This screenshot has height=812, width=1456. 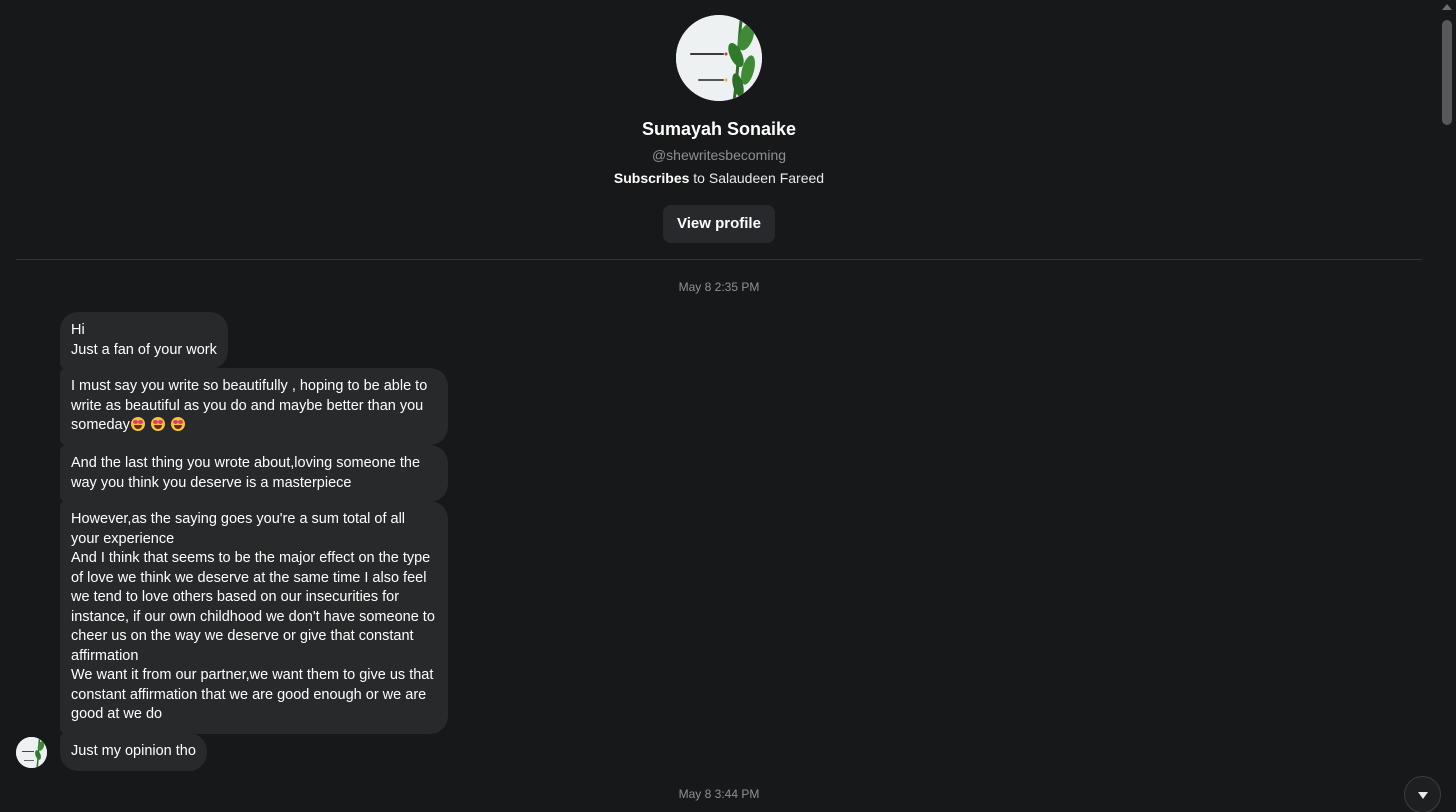 I want to click on sender-avatar, so click(x=31, y=752).